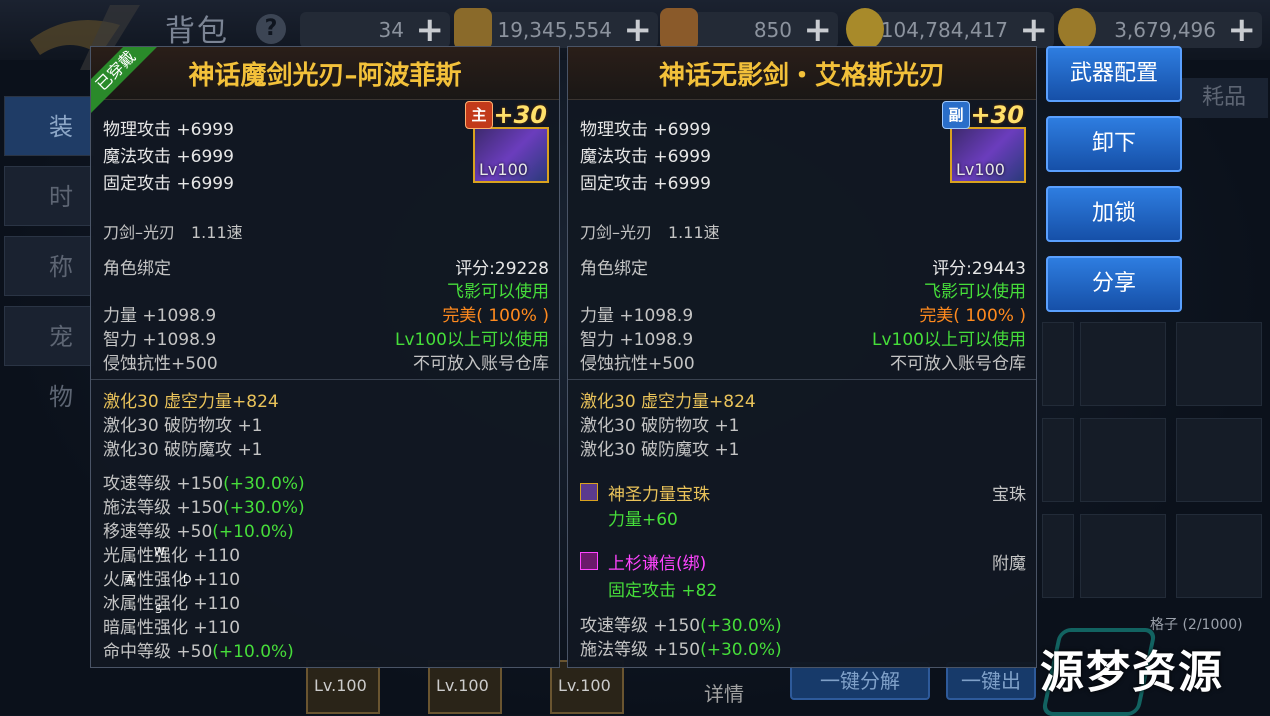 The image size is (1270, 716). Describe the element at coordinates (130, 579) in the screenshot. I see `key-hint-a: A` at that location.